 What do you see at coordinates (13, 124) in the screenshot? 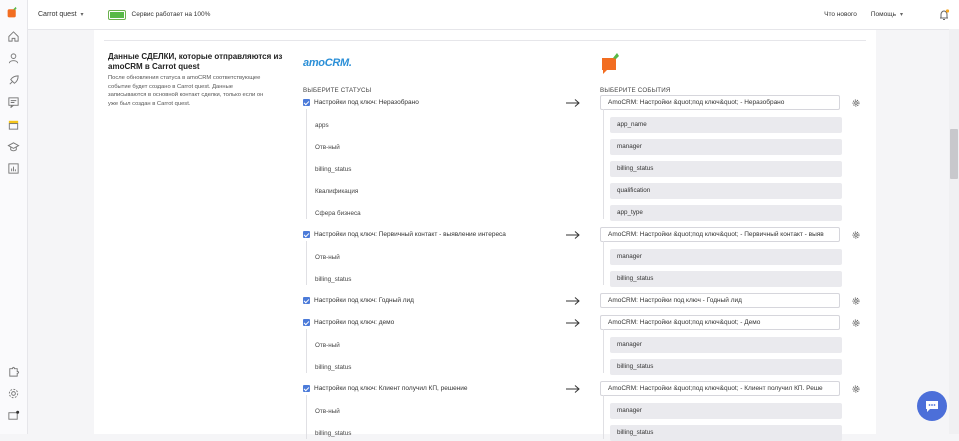
I see `store-icon` at bounding box center [13, 124].